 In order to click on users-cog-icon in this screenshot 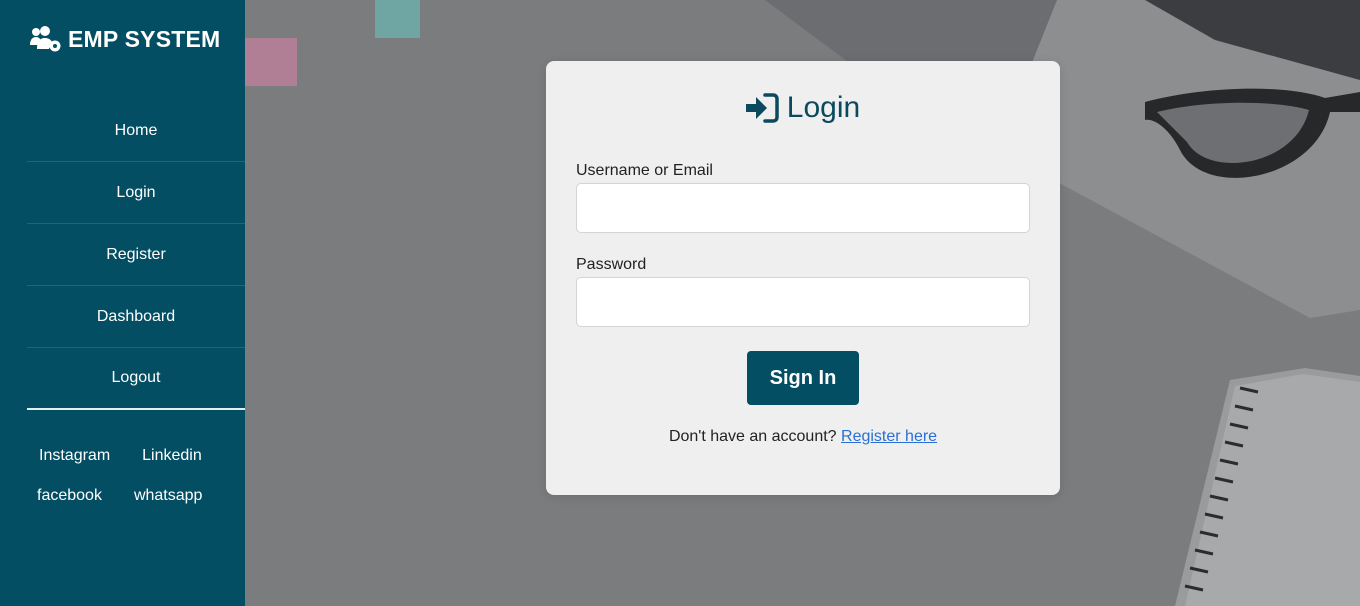, I will do `click(45, 39)`.